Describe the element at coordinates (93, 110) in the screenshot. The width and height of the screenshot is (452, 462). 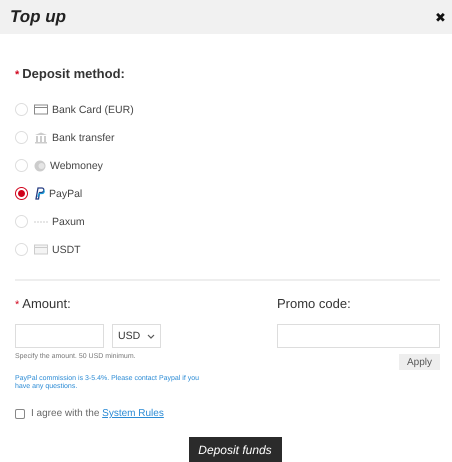
I see `option-label: Bank Card (EUR)` at that location.